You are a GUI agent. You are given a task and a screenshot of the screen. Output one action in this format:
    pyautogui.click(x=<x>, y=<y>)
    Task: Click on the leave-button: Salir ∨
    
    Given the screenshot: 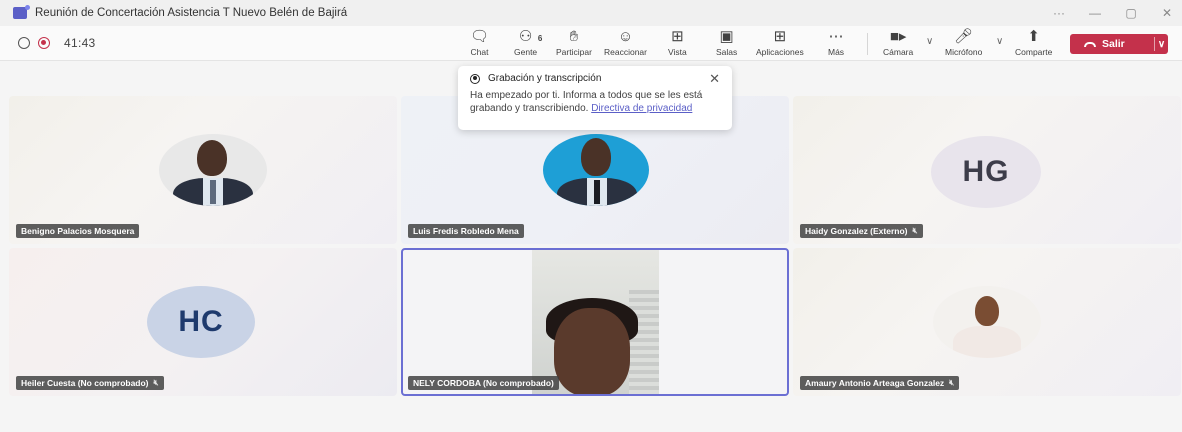 What is the action you would take?
    pyautogui.click(x=1119, y=44)
    